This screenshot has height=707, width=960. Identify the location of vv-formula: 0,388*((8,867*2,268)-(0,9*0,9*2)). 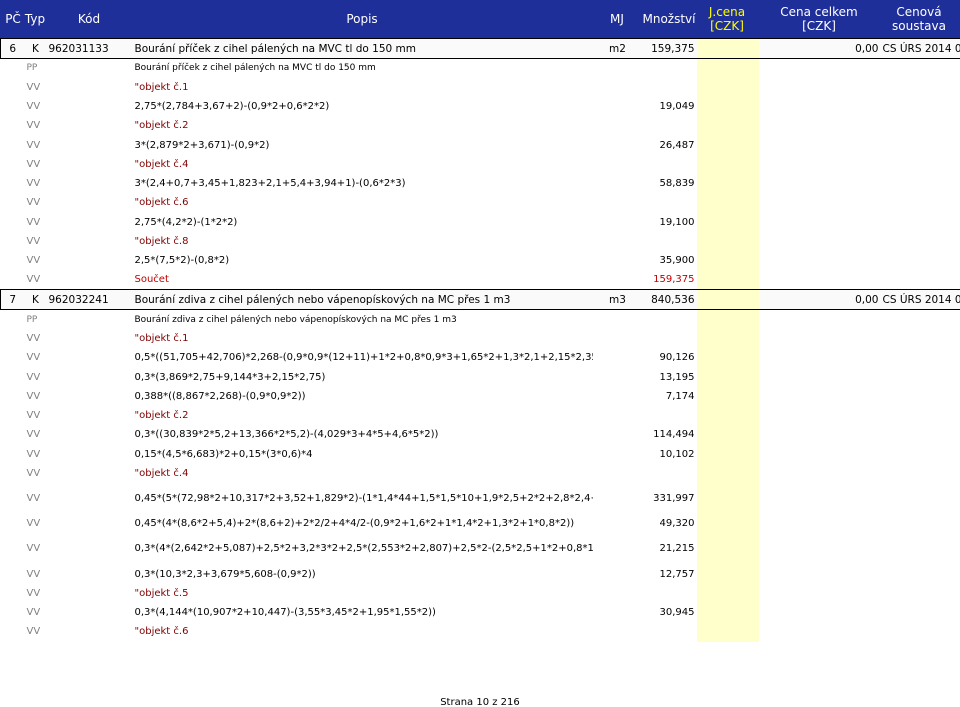
(220, 396).